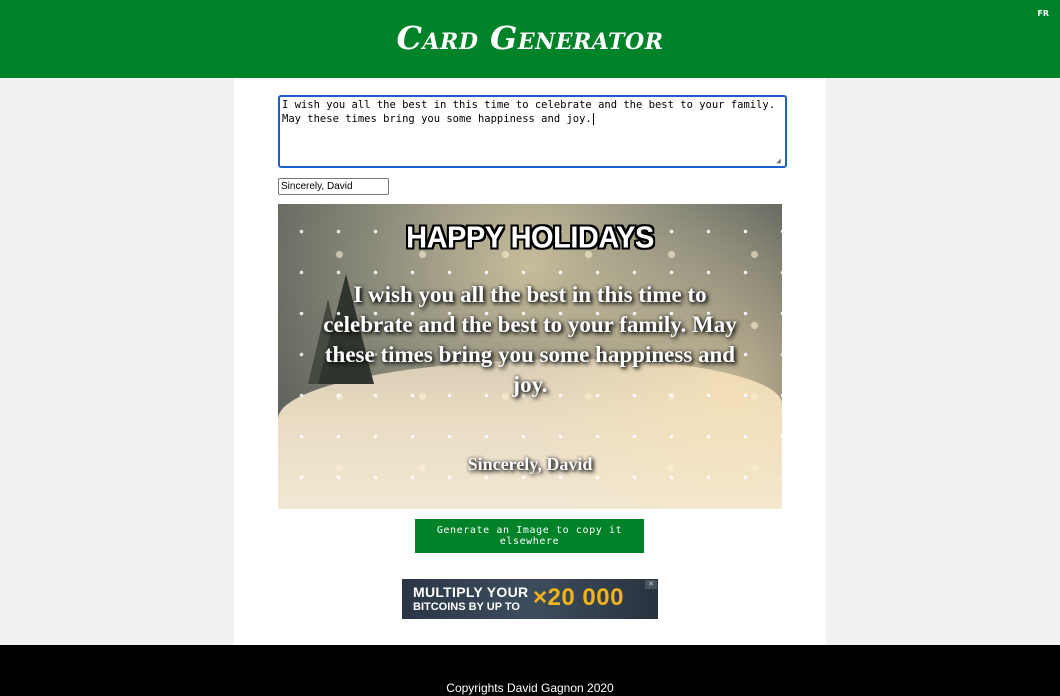 The image size is (1060, 696). I want to click on language-toggle: FR, so click(1043, 13).